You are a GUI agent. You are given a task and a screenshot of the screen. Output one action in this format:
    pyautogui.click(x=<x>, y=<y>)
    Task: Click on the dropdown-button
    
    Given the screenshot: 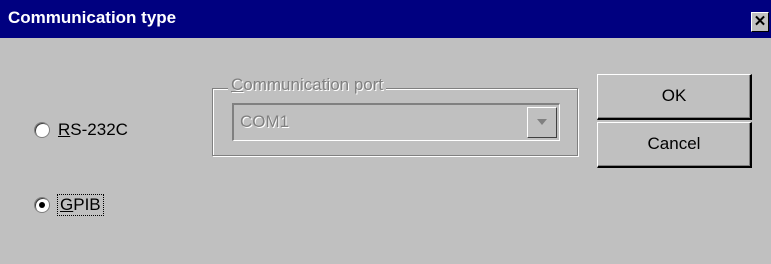 What is the action you would take?
    pyautogui.click(x=542, y=122)
    